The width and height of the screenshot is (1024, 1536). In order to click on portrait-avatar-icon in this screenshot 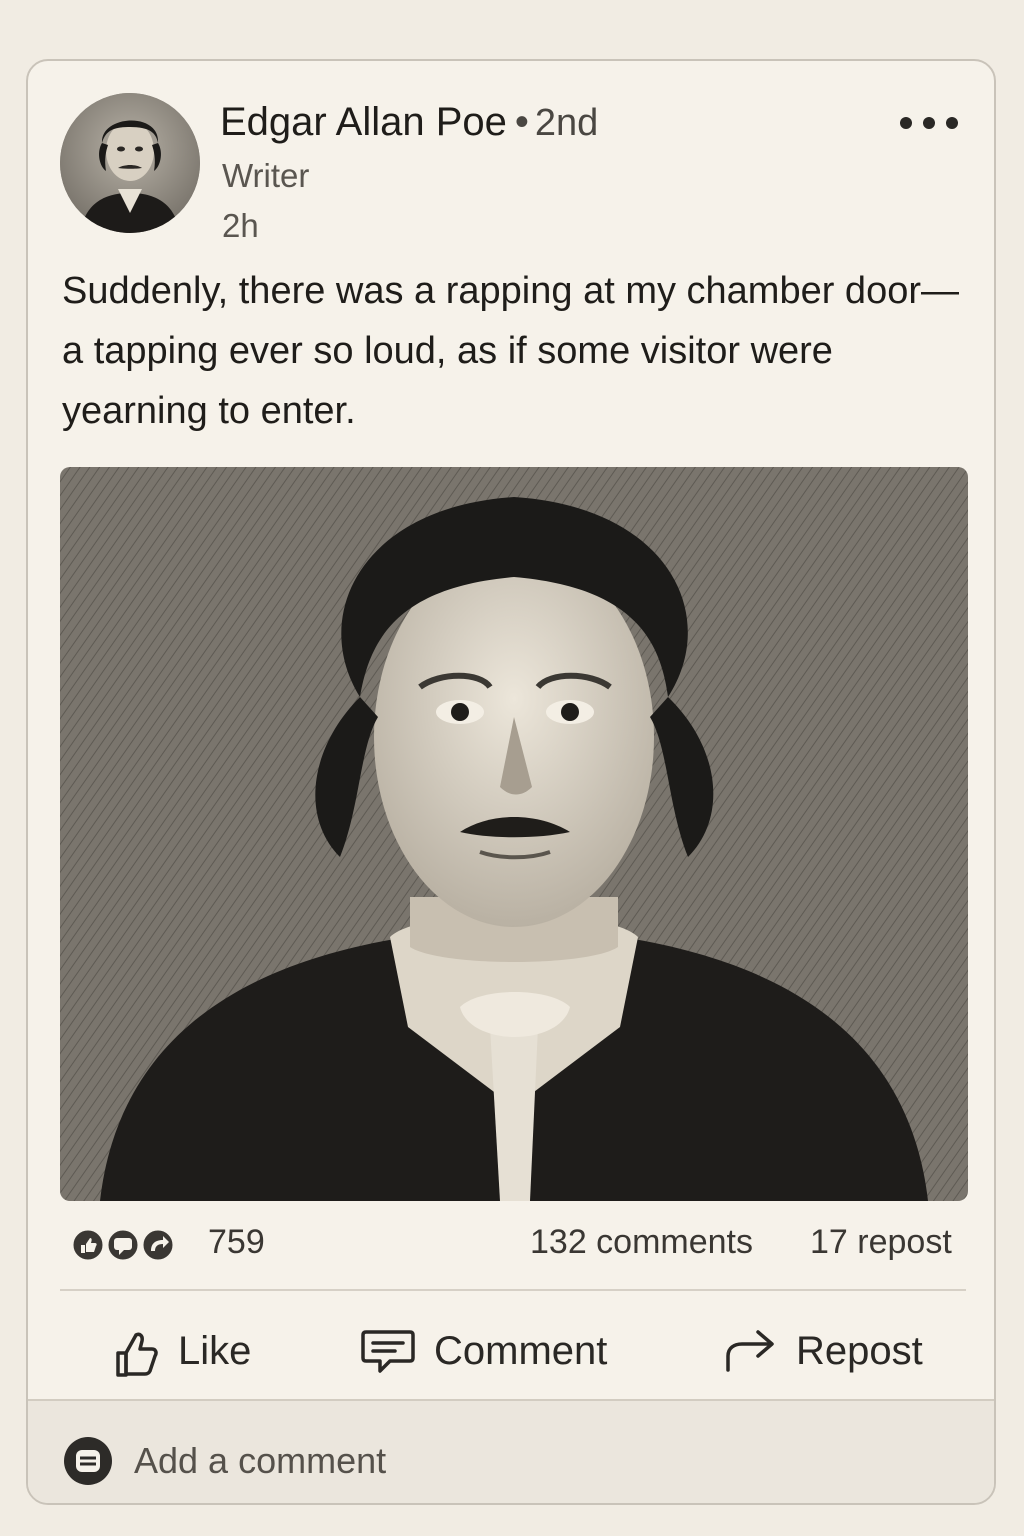, I will do `click(130, 163)`.